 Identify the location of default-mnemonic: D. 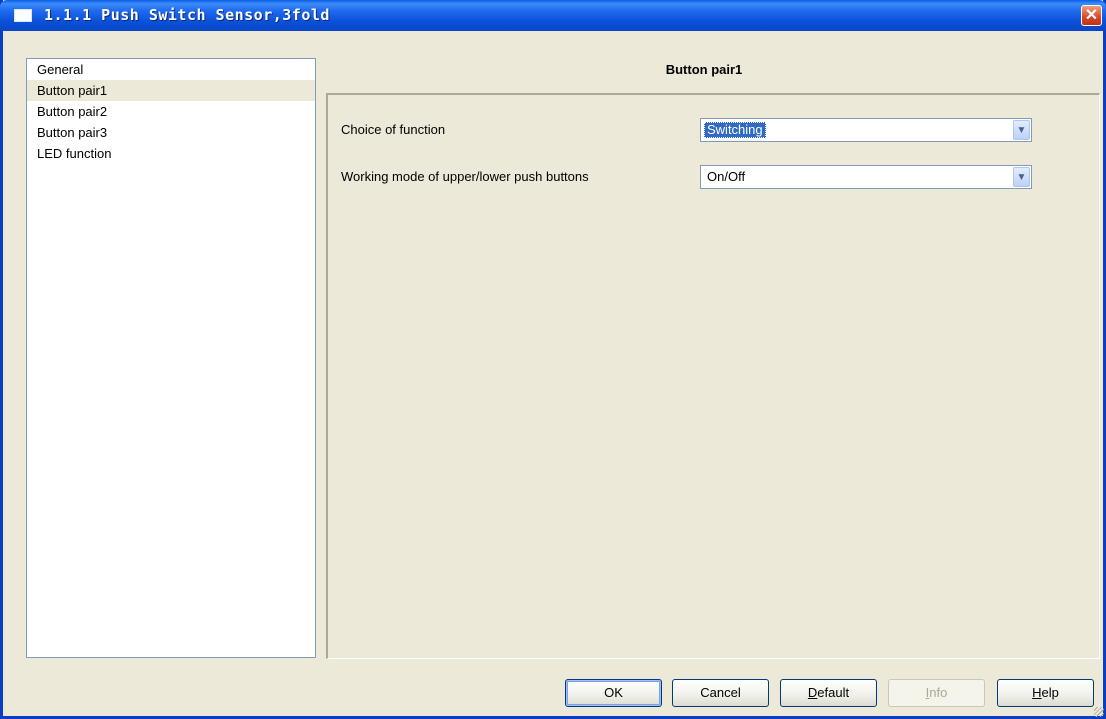
(812, 692).